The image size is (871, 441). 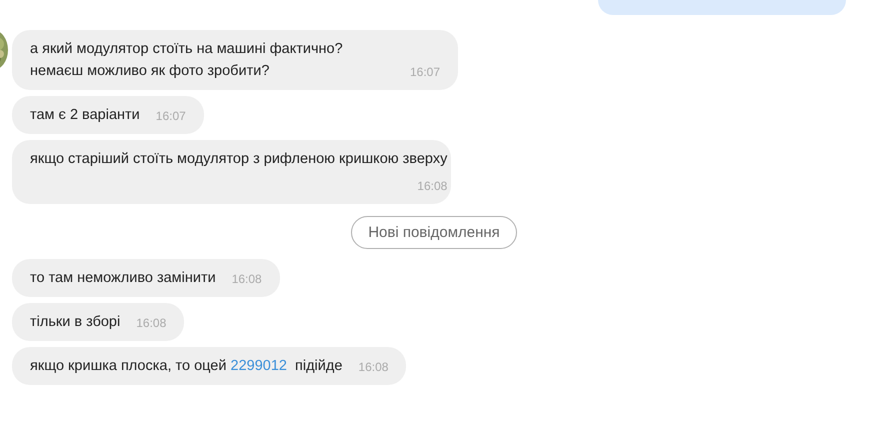 I want to click on new-messages-button: Нові повідомлення, so click(x=434, y=232).